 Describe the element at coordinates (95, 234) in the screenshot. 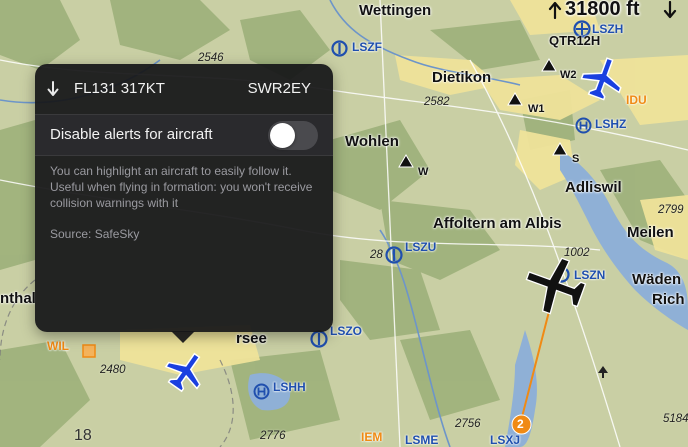

I see `data-source: Source: SafeSky` at that location.